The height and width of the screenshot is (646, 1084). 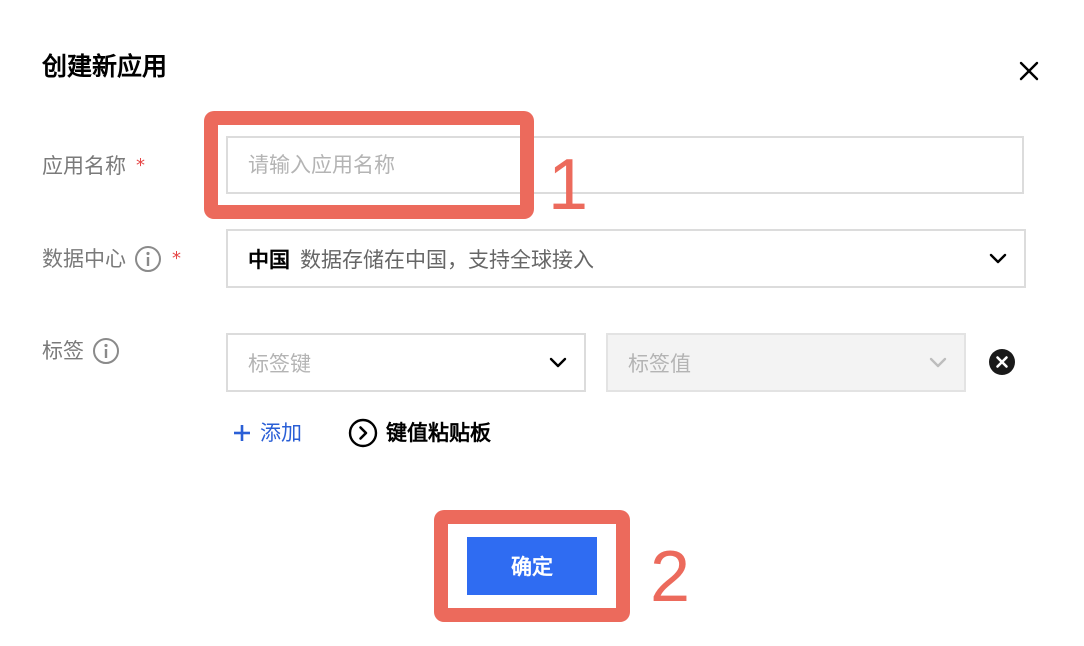 I want to click on tags-label: 标签, so click(x=81, y=351).